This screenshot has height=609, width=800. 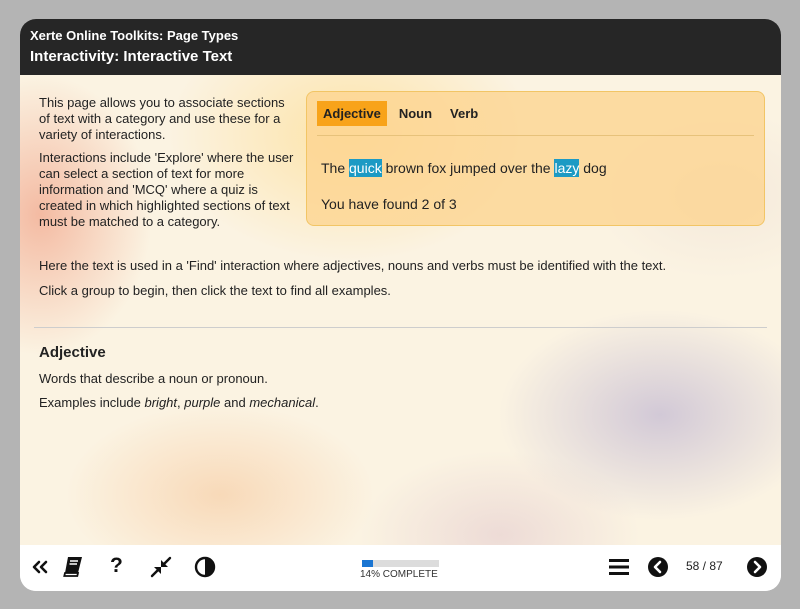 What do you see at coordinates (116, 566) in the screenshot?
I see `help-icon: ?` at bounding box center [116, 566].